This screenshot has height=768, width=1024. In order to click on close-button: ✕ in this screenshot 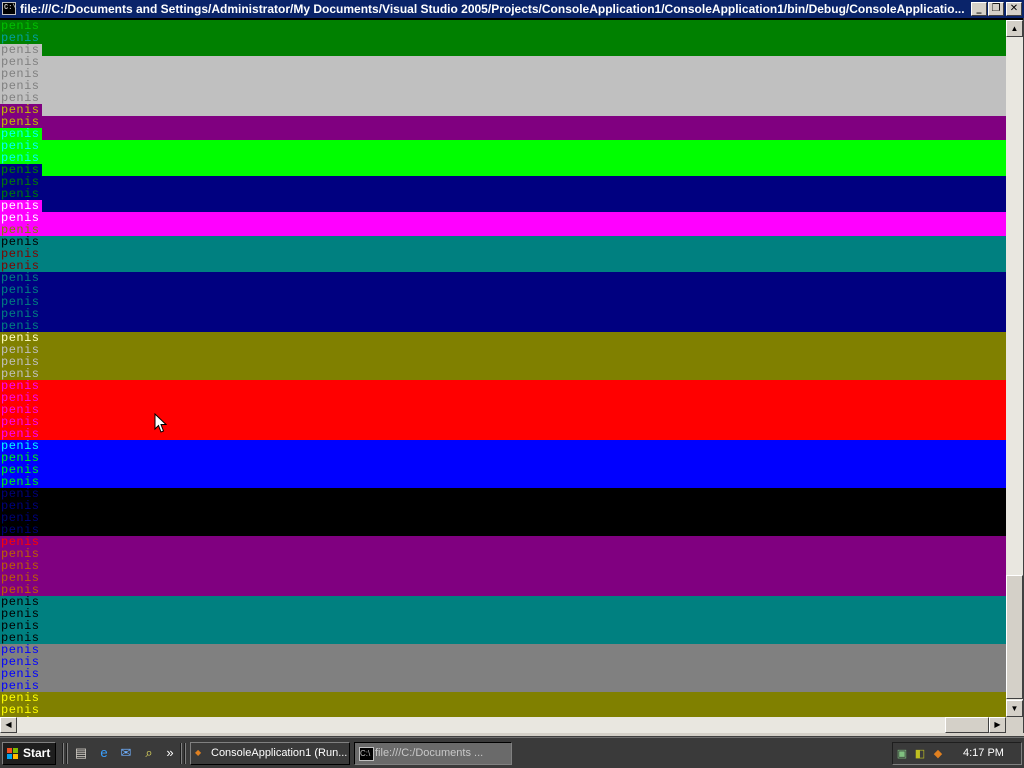, I will do `click(1014, 9)`.